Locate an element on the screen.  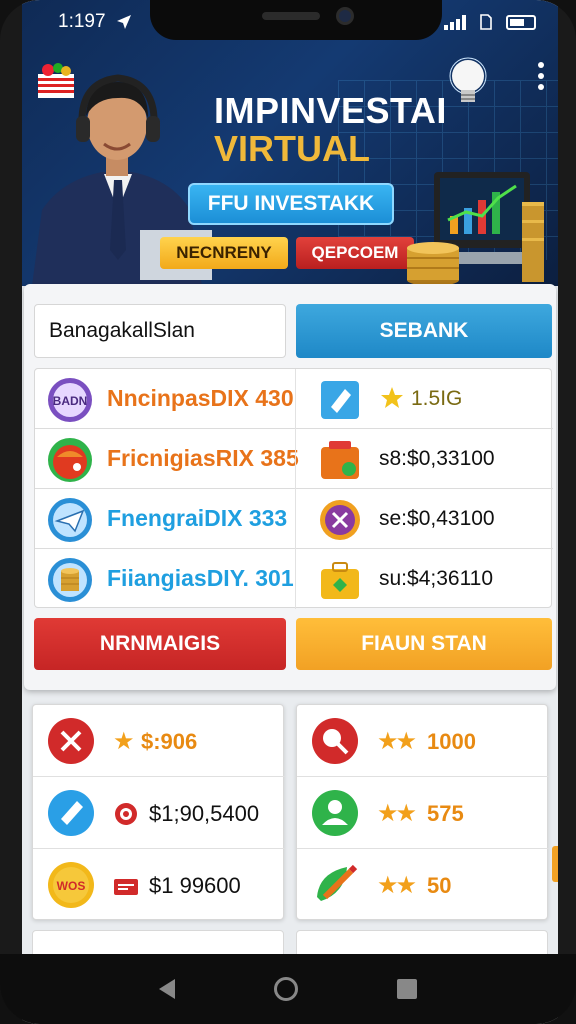
list-item: ★★ 575 is located at coordinates (423, 813).